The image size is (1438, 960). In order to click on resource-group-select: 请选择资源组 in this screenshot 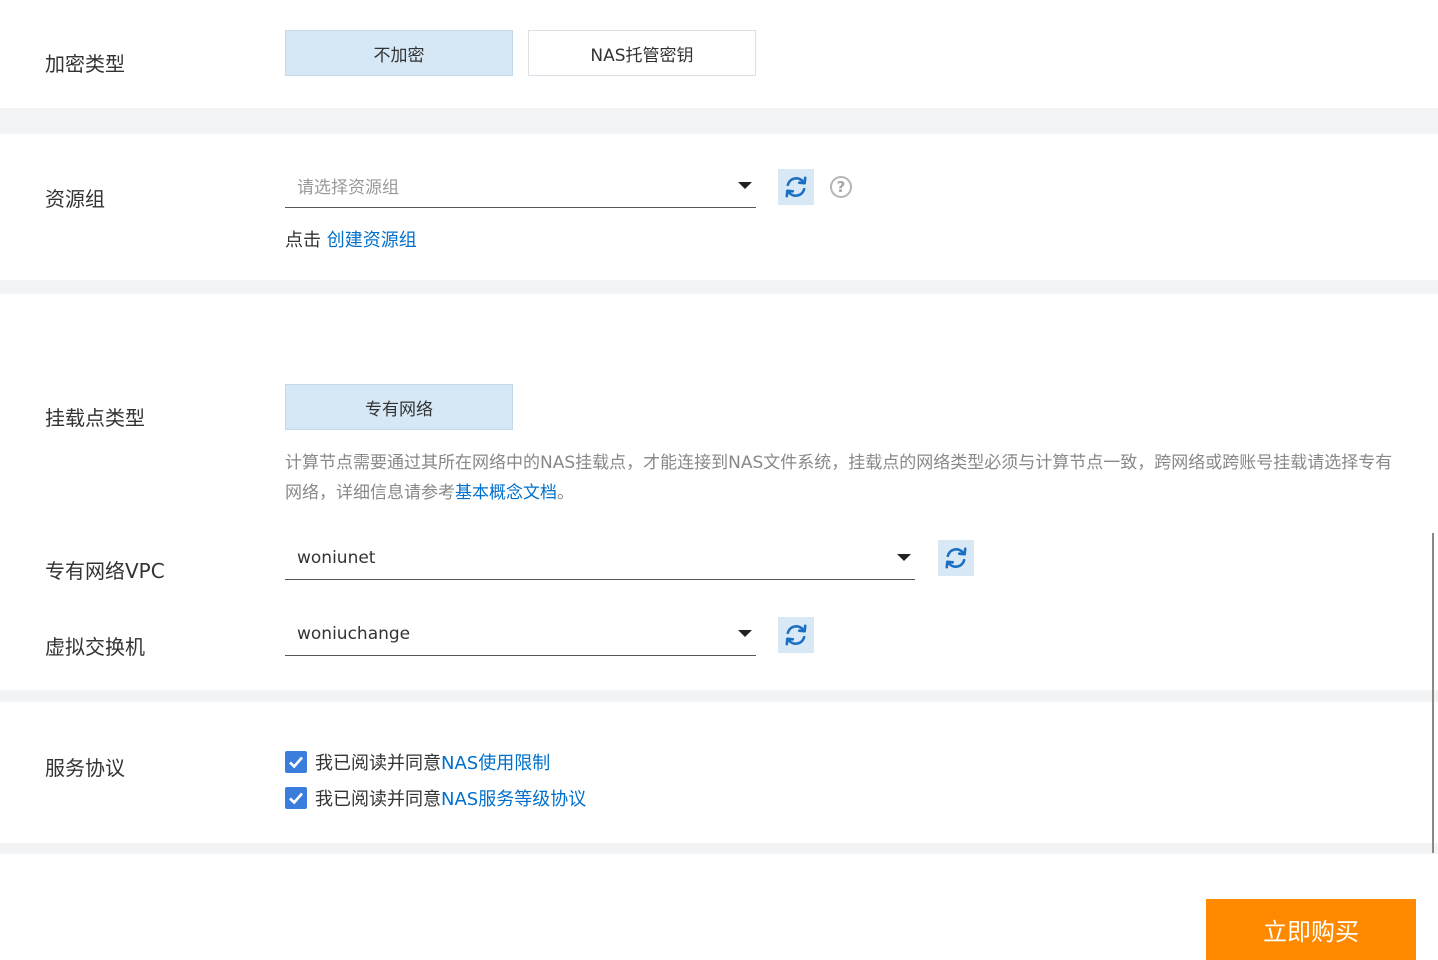, I will do `click(520, 186)`.